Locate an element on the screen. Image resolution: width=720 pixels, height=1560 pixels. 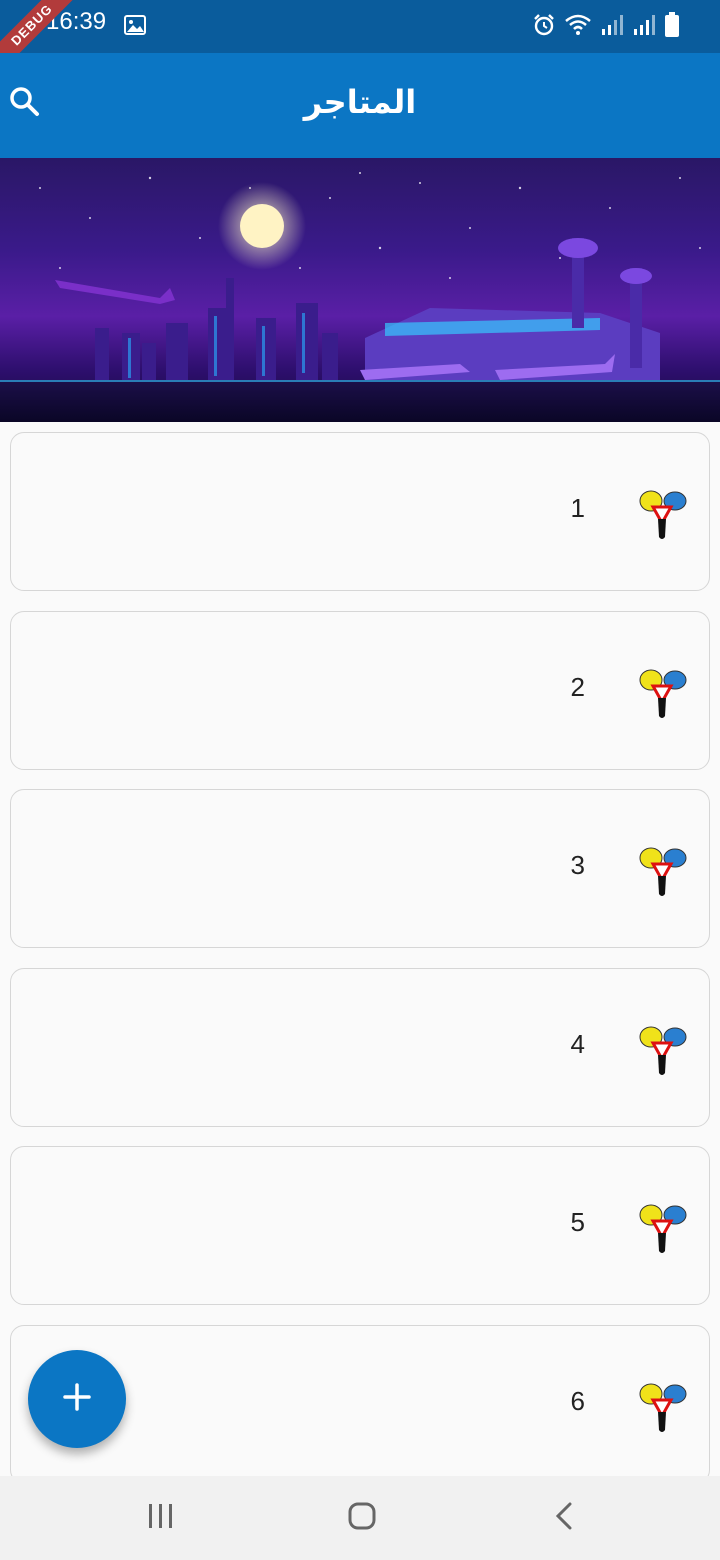
plus-icon is located at coordinates (77, 1399).